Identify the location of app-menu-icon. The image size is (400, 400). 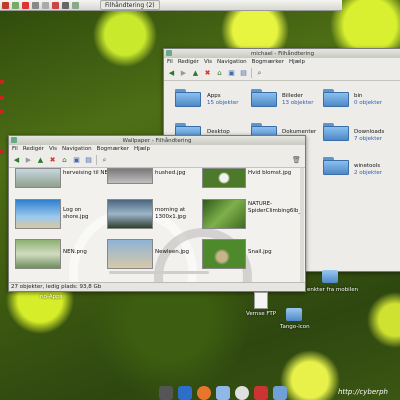
(5, 5).